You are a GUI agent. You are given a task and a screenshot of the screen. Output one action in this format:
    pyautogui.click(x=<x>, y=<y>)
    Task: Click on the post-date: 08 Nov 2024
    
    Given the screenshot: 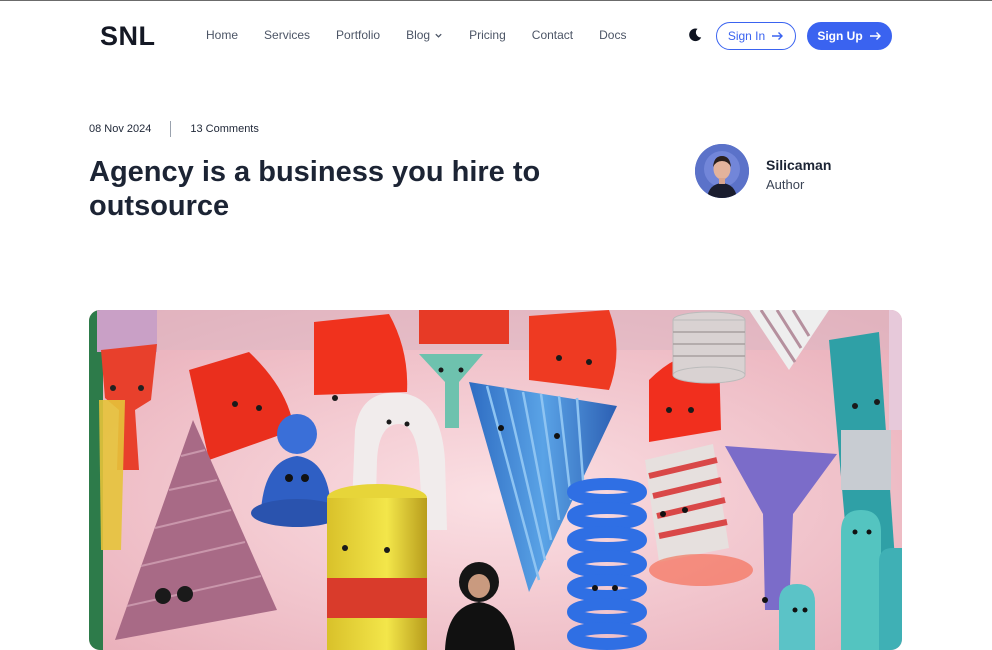 What is the action you would take?
    pyautogui.click(x=120, y=129)
    